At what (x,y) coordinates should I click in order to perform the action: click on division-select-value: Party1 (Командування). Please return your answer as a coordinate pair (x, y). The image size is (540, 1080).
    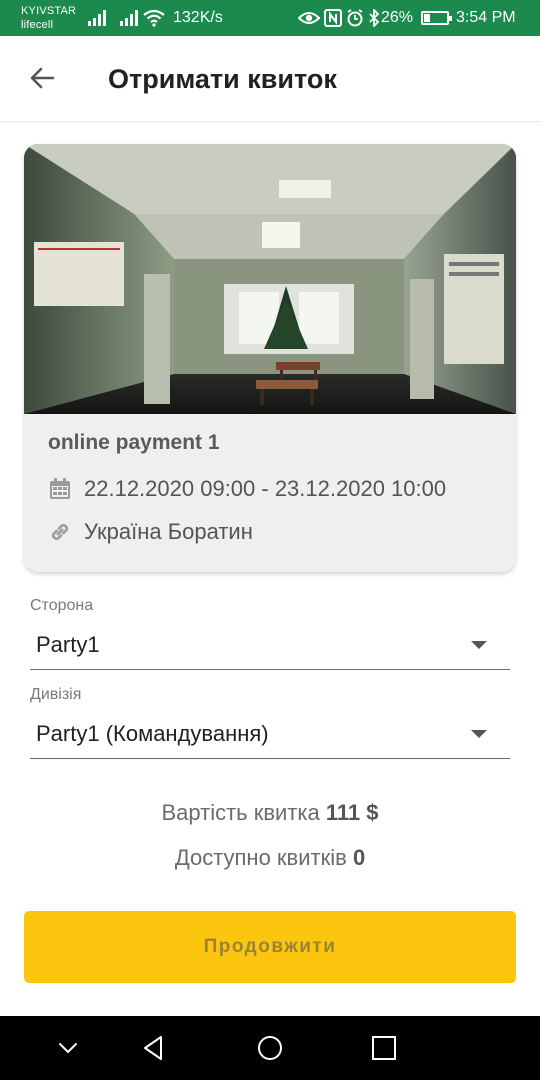
    Looking at the image, I should click on (152, 733).